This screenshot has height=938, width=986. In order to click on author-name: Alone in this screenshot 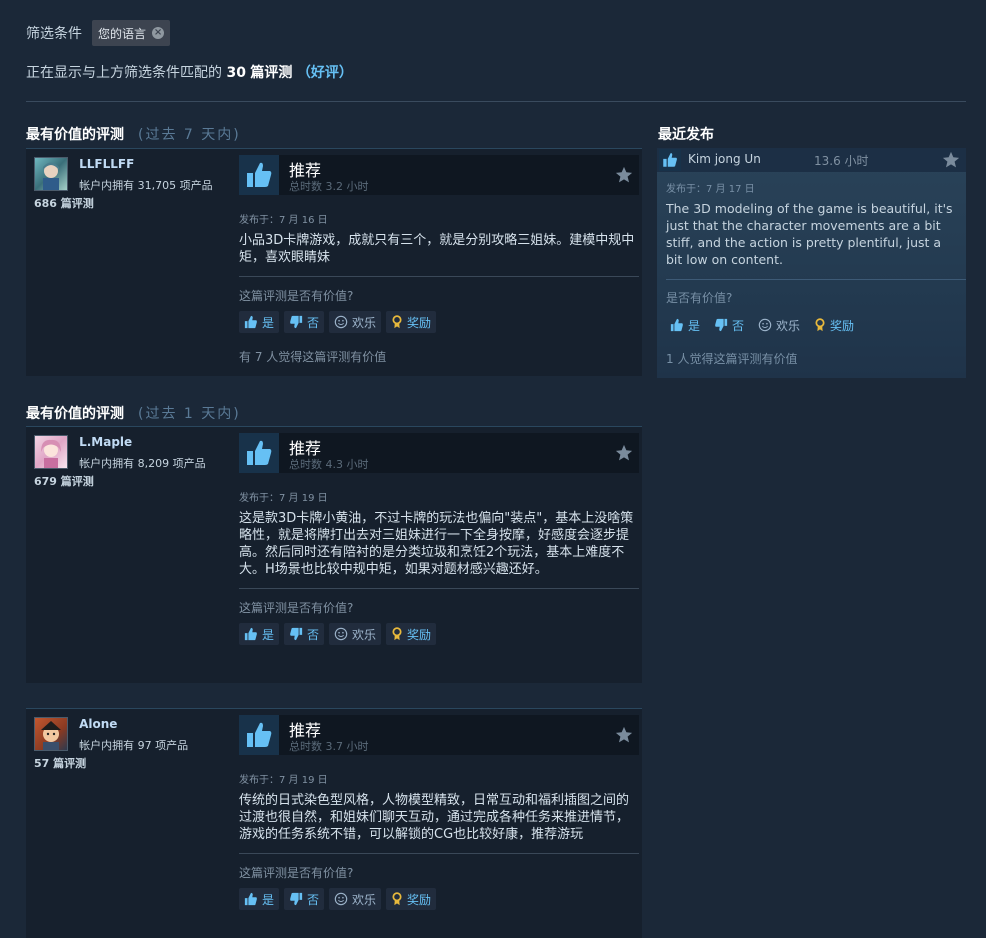, I will do `click(133, 724)`.